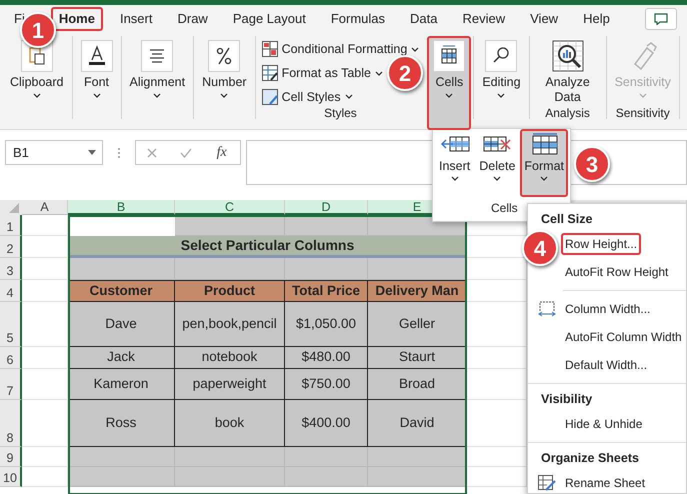  What do you see at coordinates (417, 291) in the screenshot?
I see `header-cell: Delivery Man` at bounding box center [417, 291].